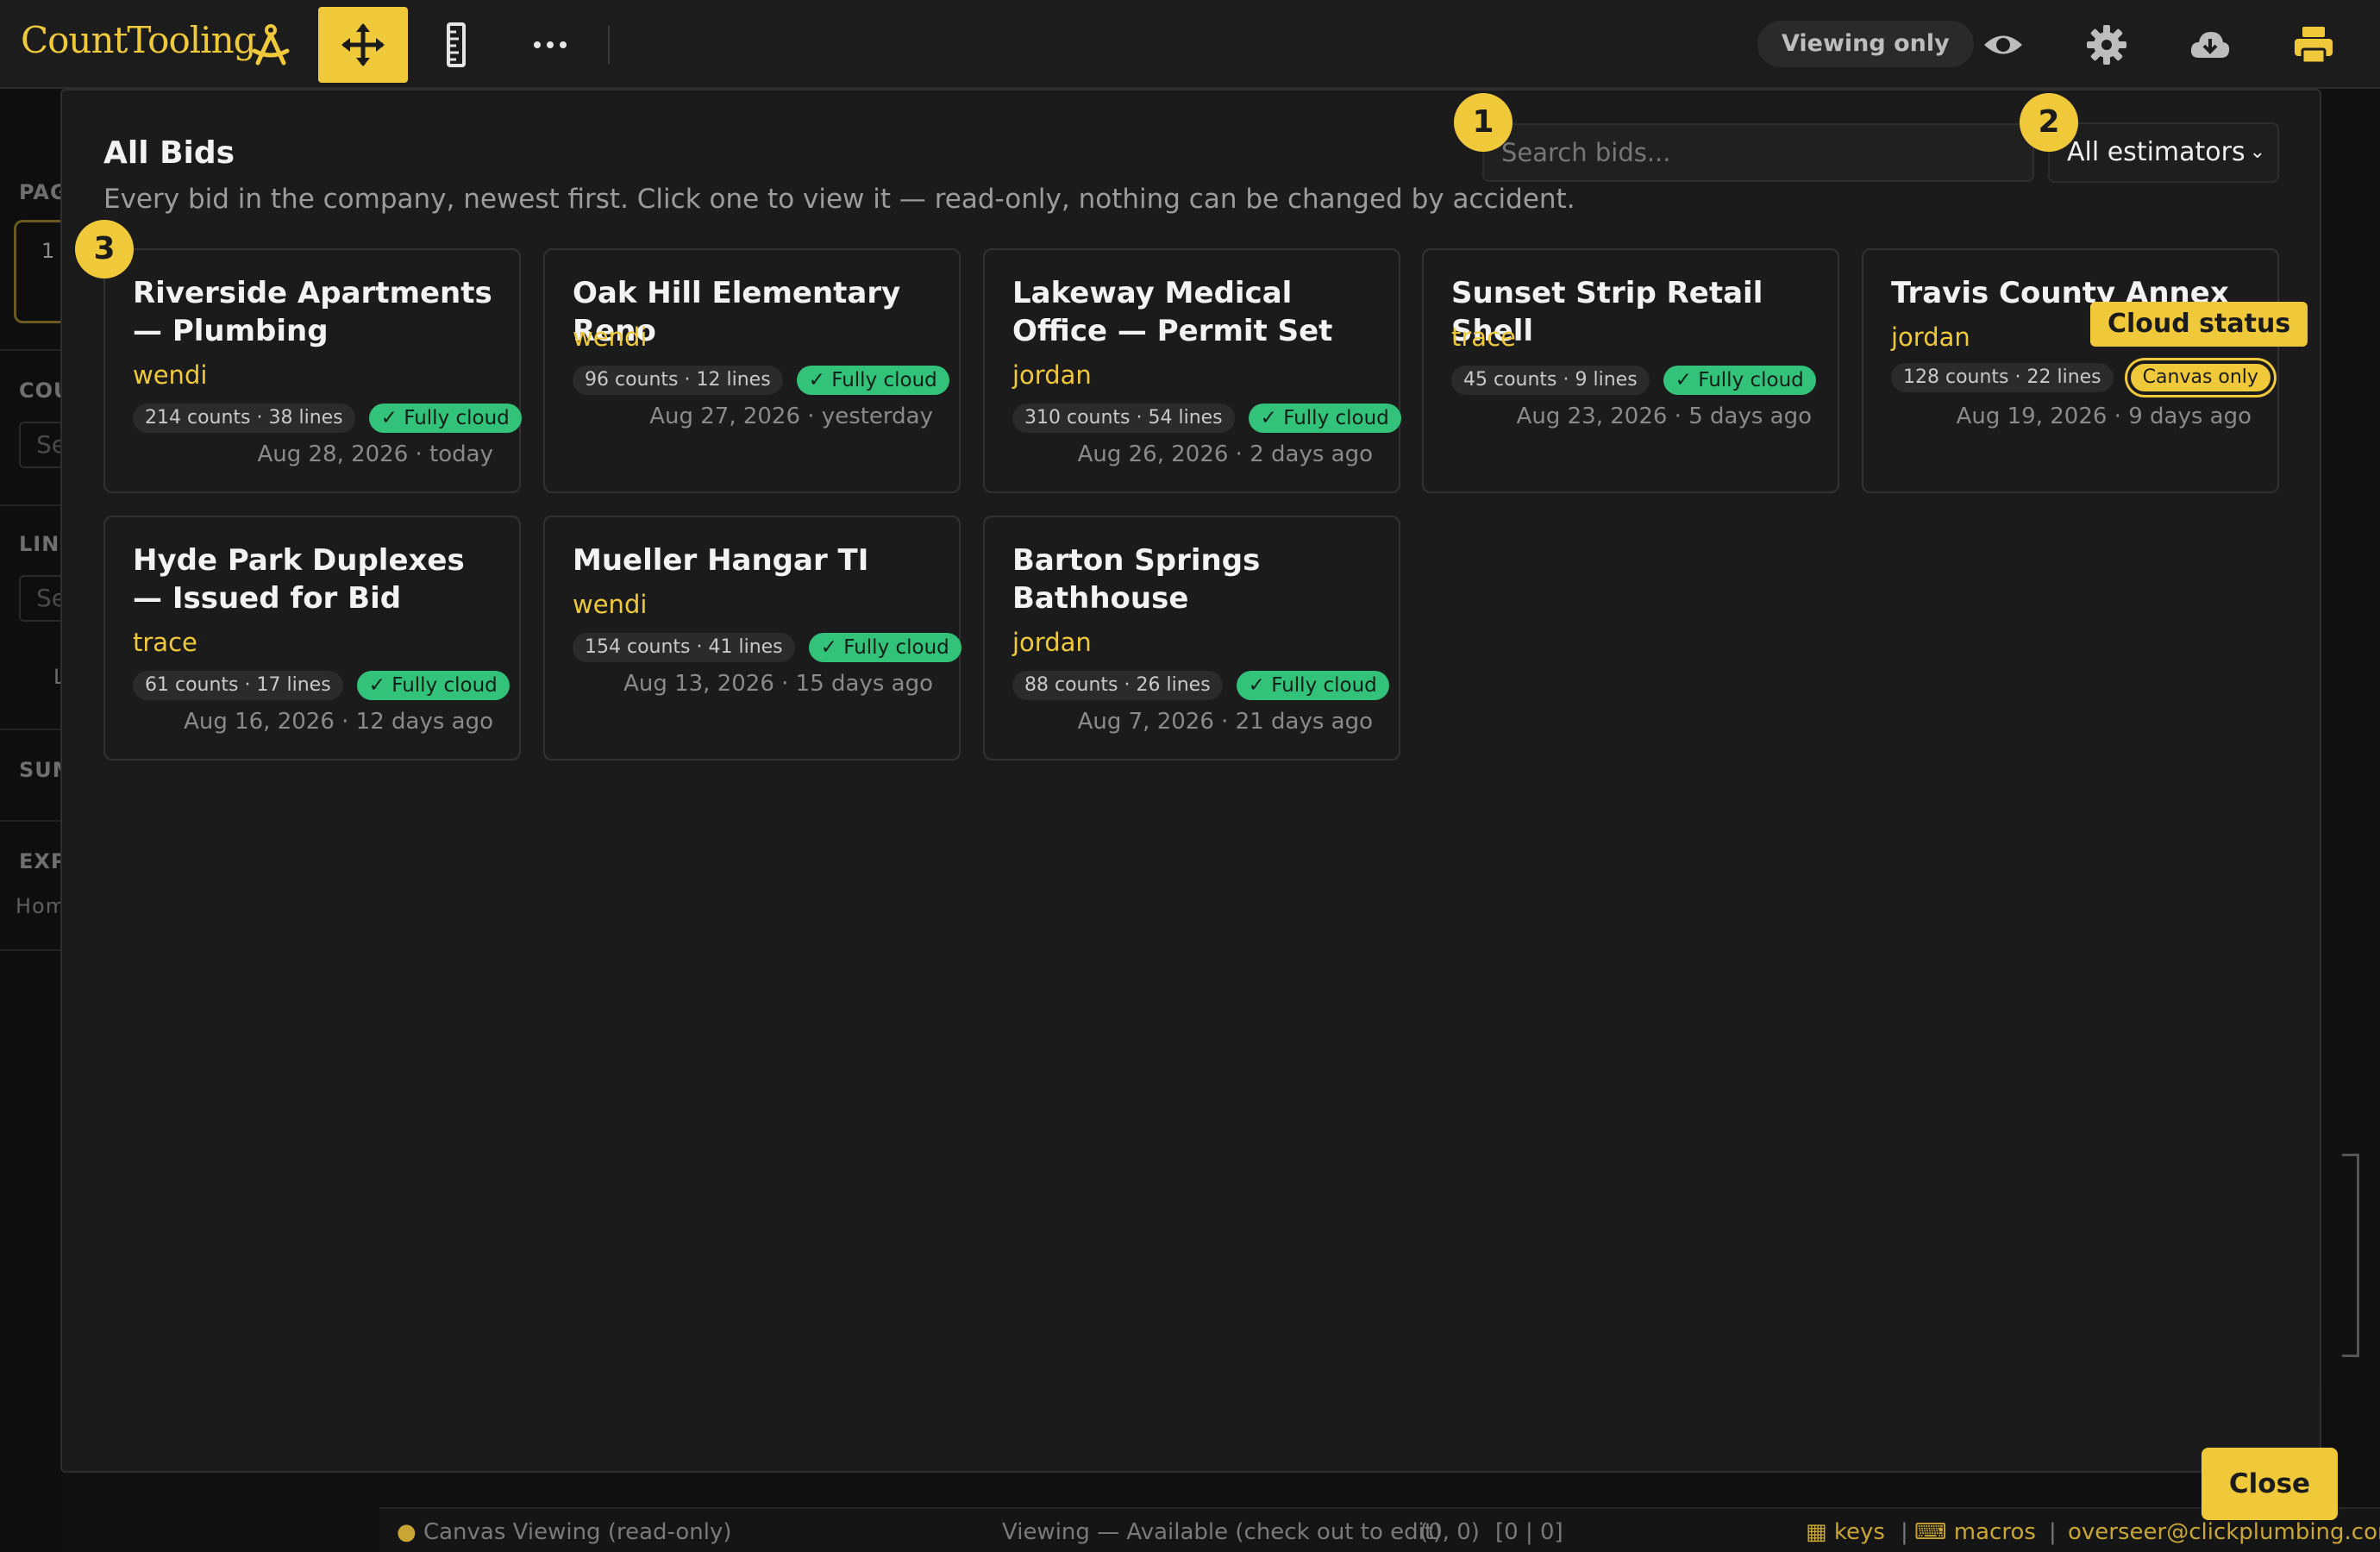 The image size is (2380, 1552). I want to click on ruler-tool-icon, so click(457, 44).